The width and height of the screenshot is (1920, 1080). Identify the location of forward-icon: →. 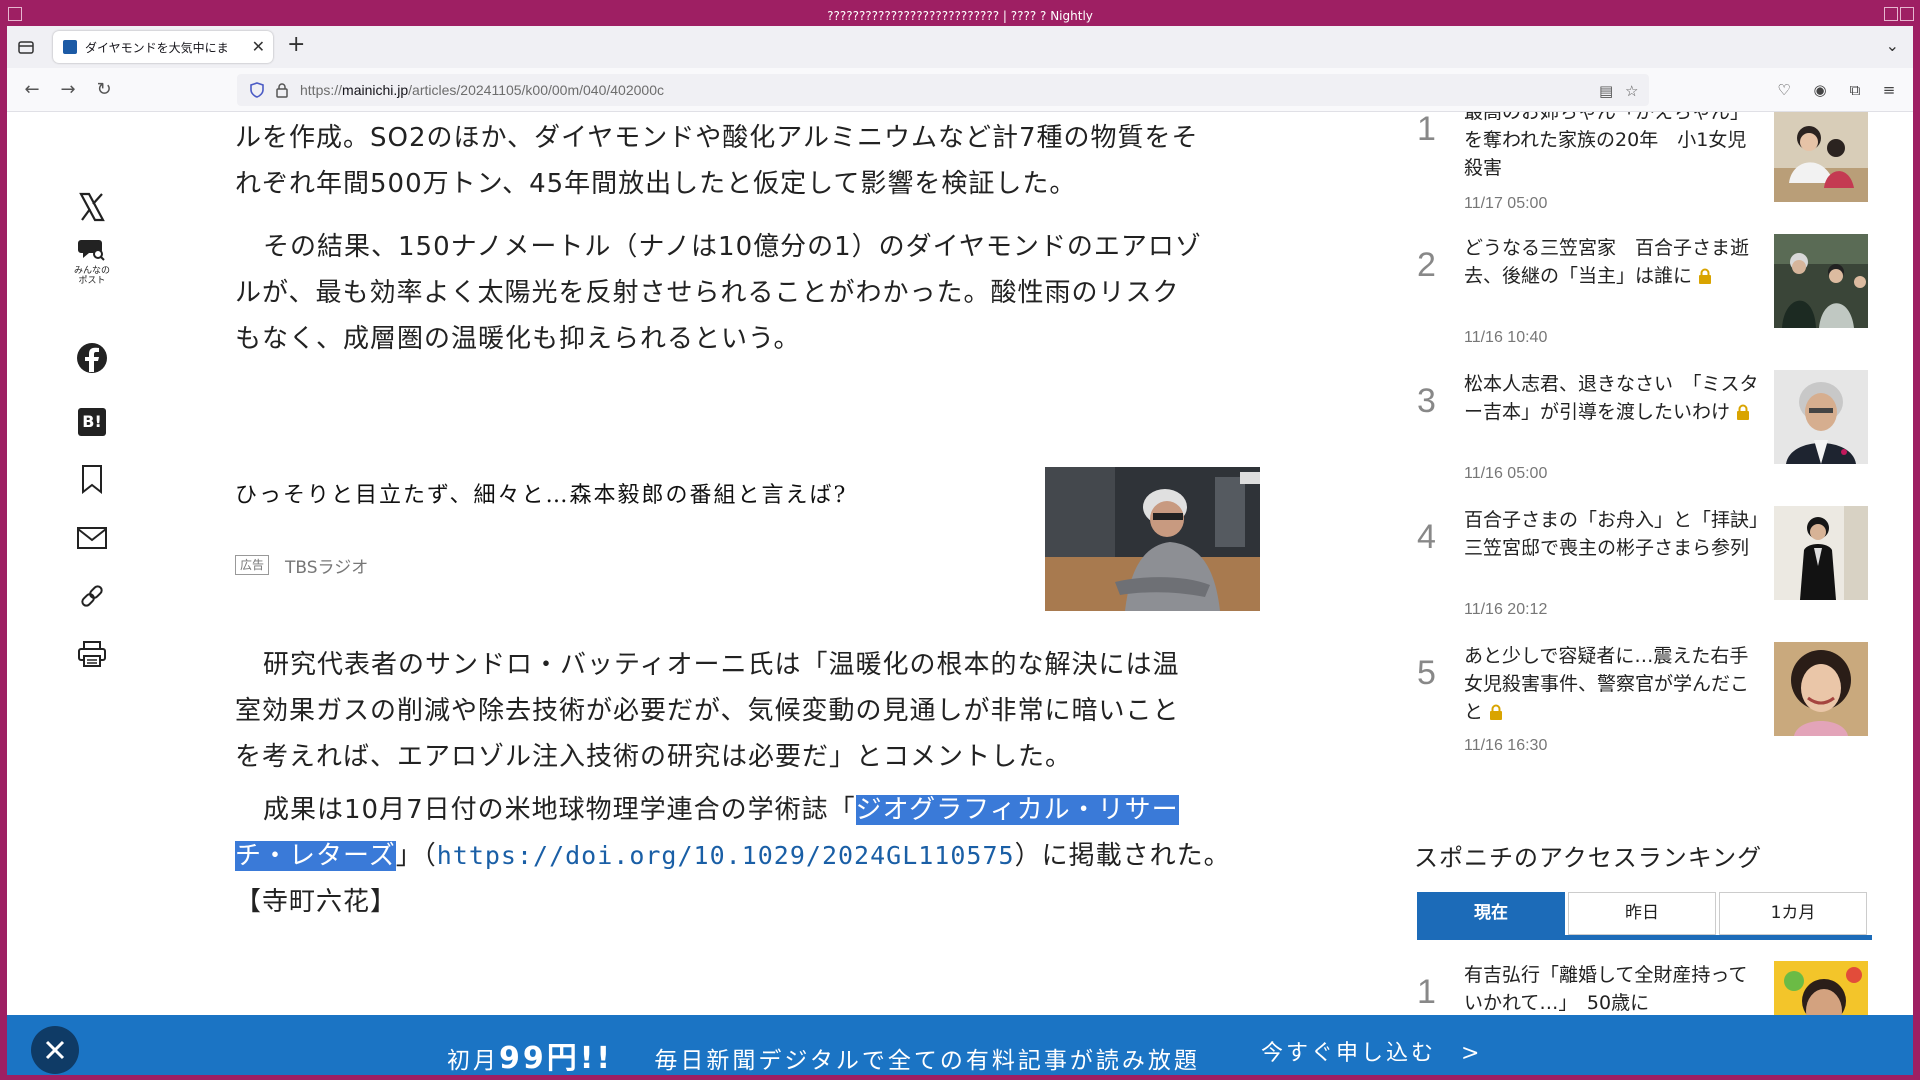
(68, 90).